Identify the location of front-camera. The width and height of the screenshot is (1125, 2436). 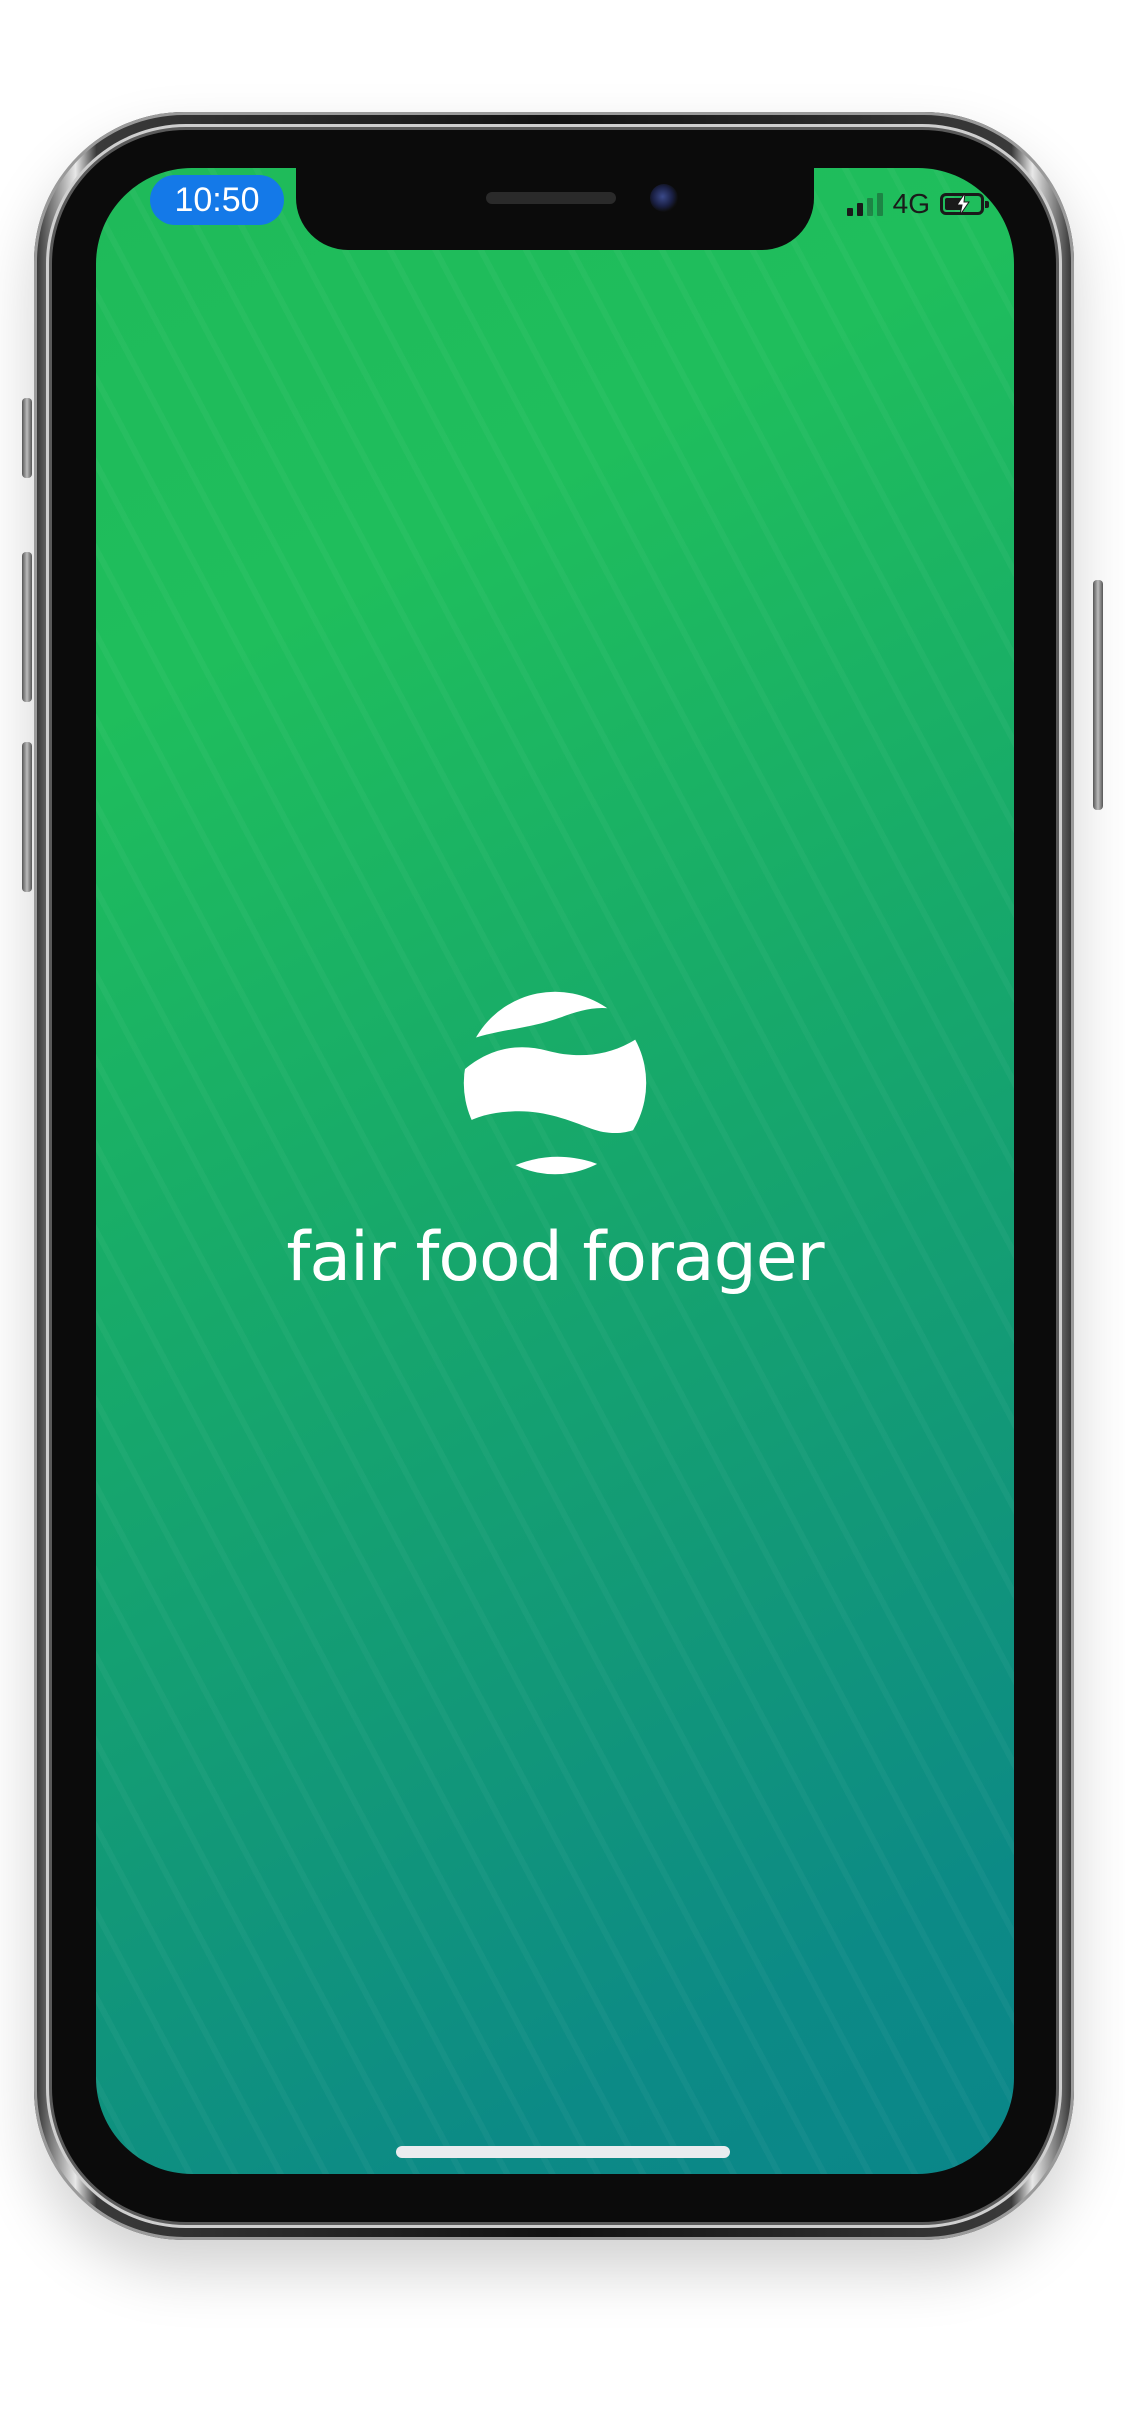
(664, 198).